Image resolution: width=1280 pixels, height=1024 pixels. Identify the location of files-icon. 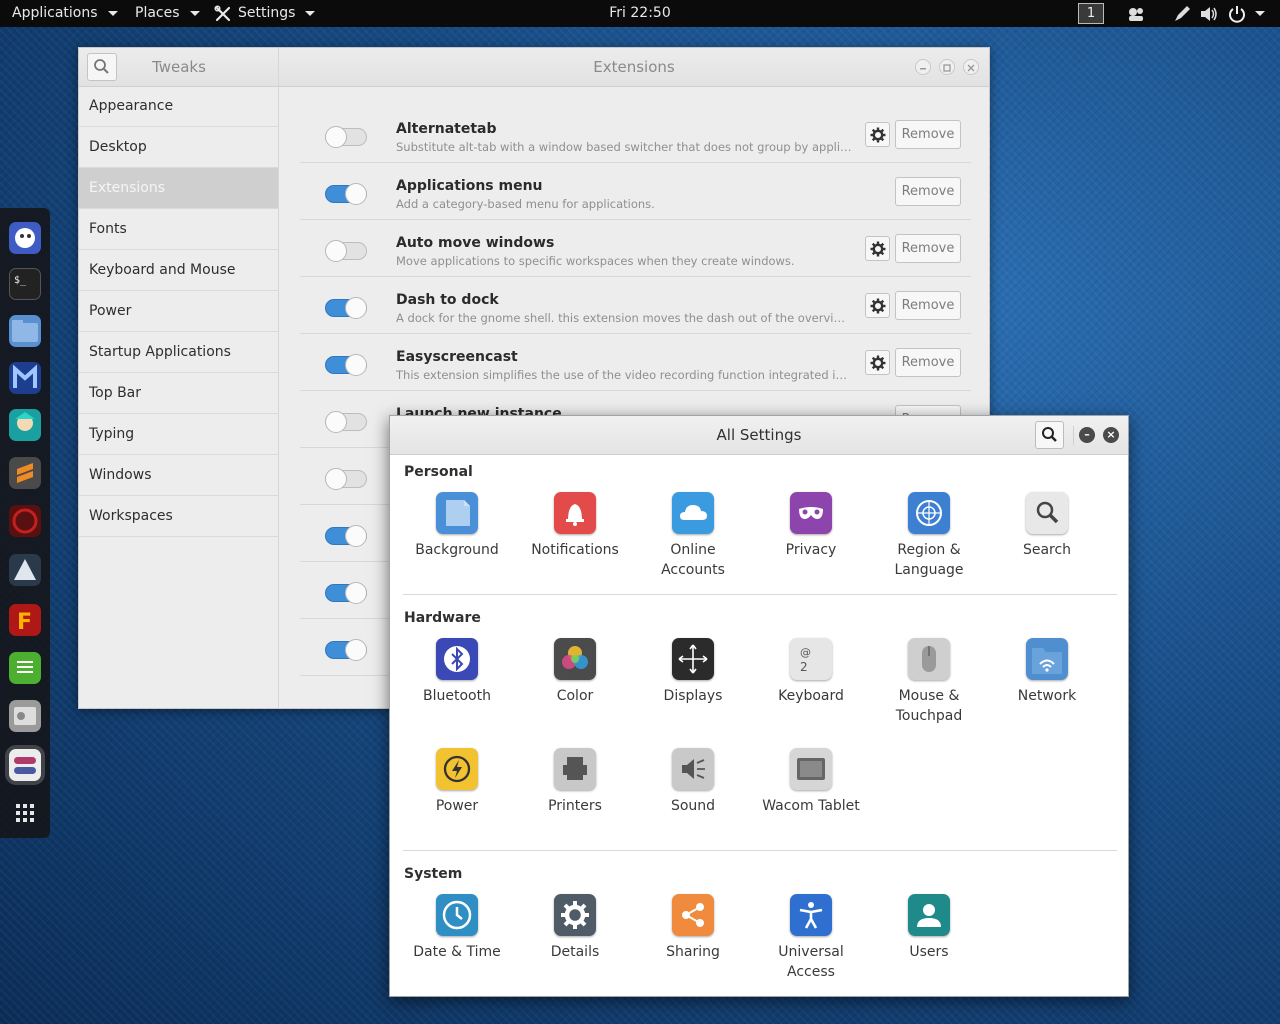
(25, 331).